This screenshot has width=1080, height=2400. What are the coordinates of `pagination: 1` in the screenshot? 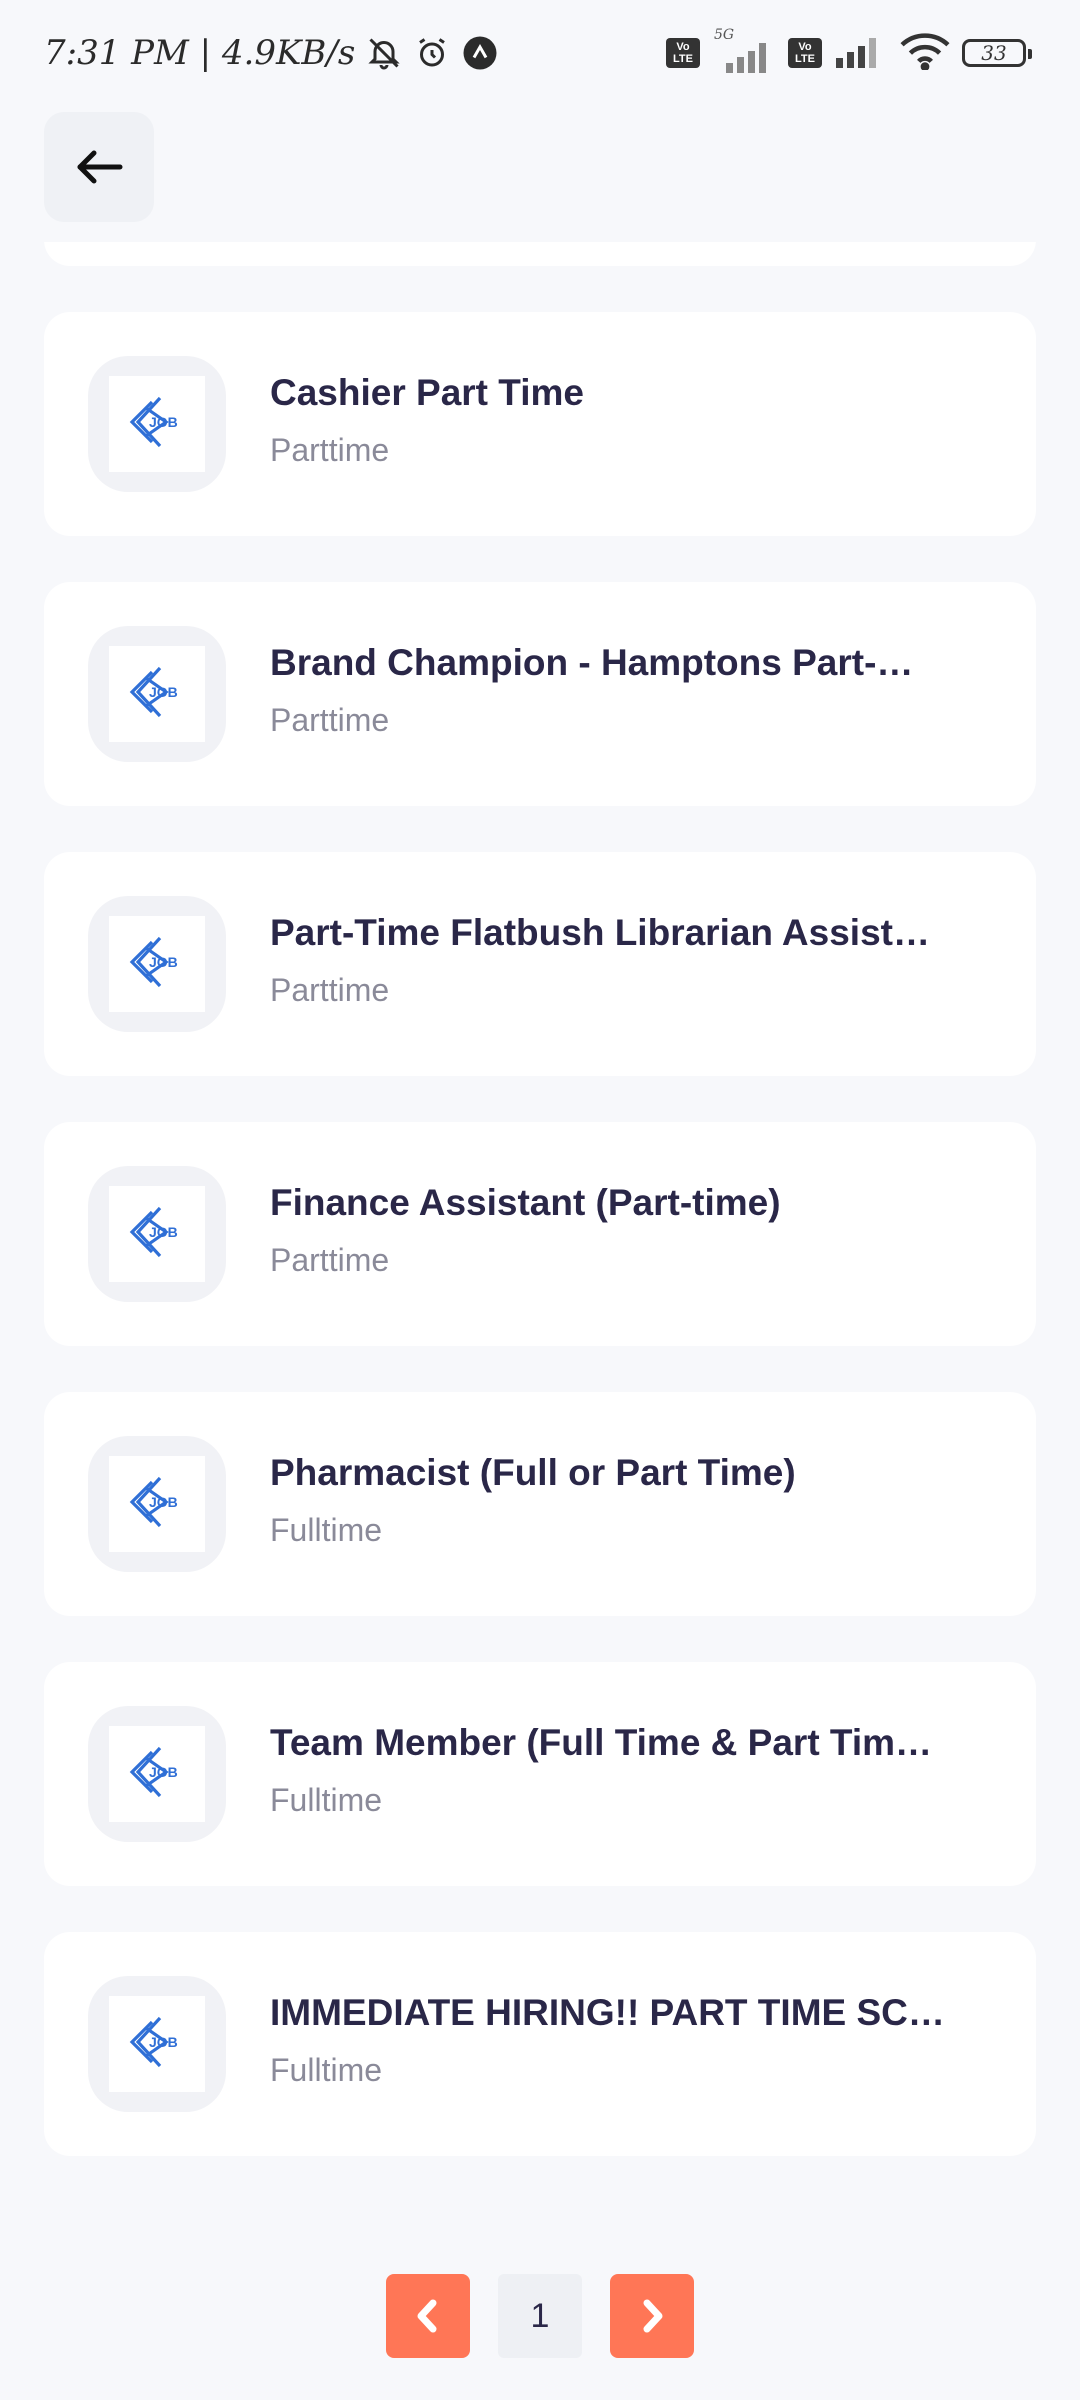 It's located at (540, 2316).